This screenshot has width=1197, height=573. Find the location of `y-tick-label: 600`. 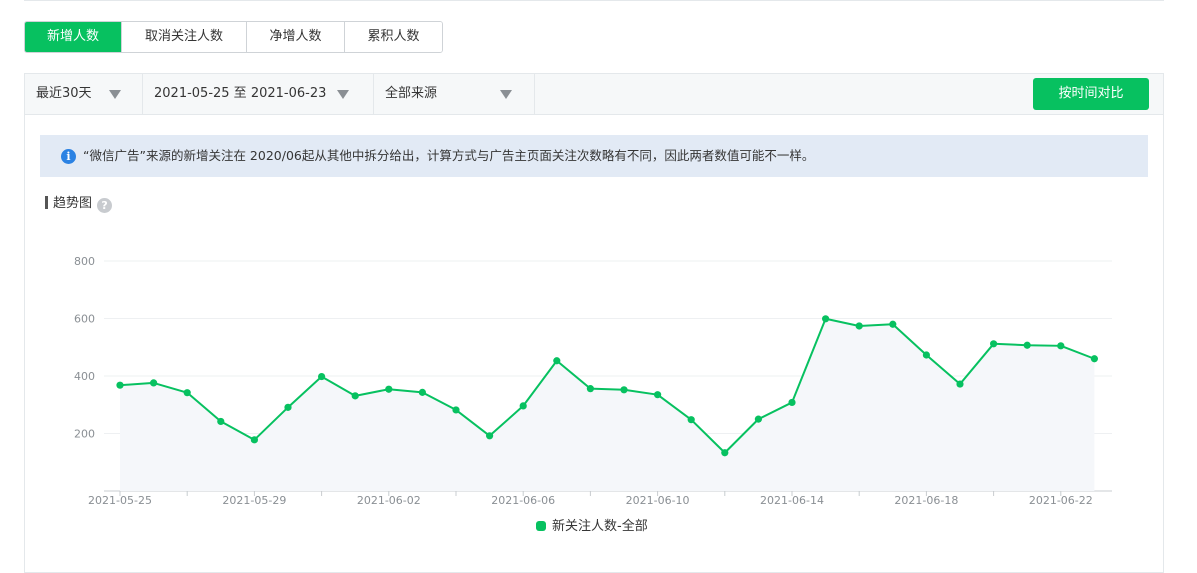

y-tick-label: 600 is located at coordinates (84, 319).